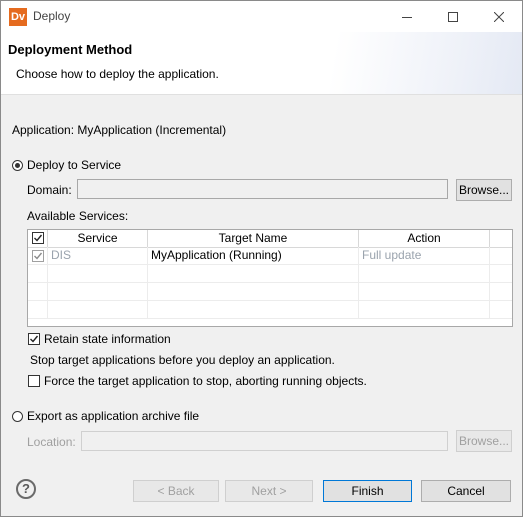 The height and width of the screenshot is (517, 523). What do you see at coordinates (424, 238) in the screenshot?
I see `column-header-action: Action` at bounding box center [424, 238].